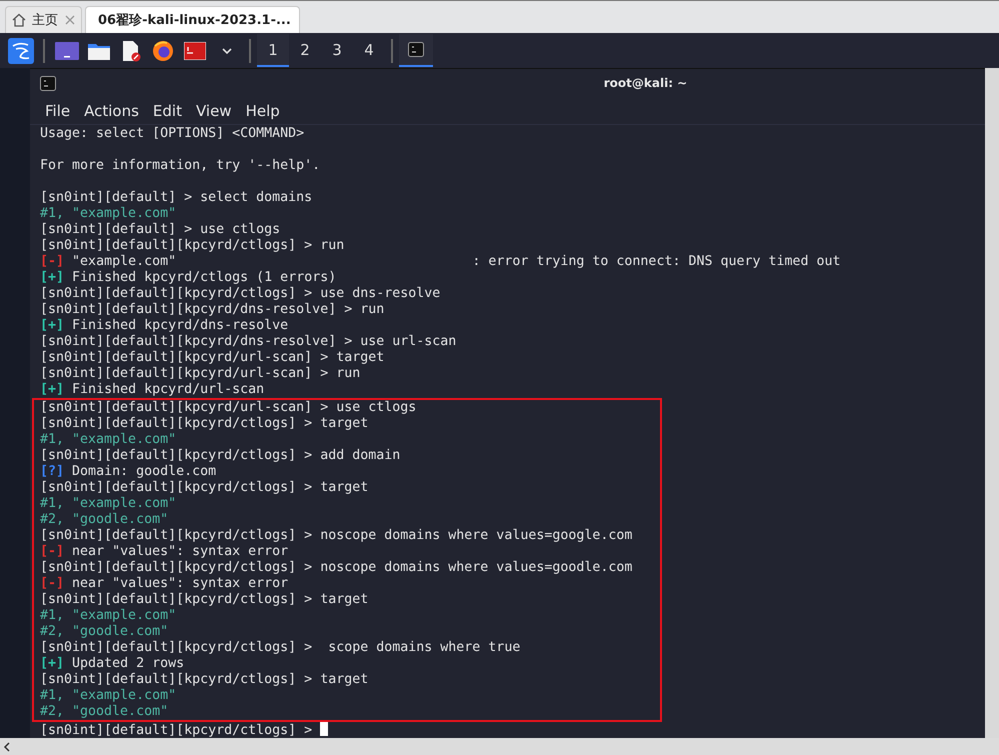 The height and width of the screenshot is (755, 999). I want to click on workspace-button: 2, so click(305, 50).